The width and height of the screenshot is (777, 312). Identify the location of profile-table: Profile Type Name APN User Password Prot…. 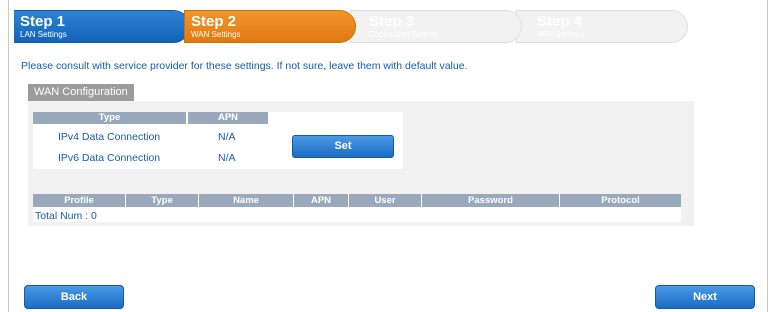
(357, 208).